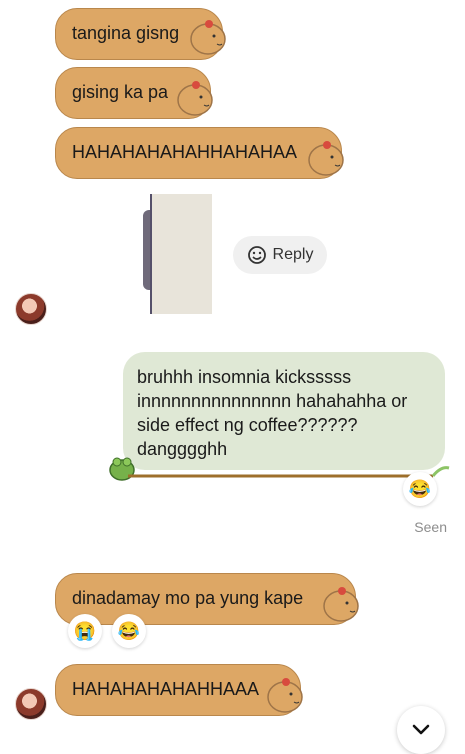  What do you see at coordinates (166, 689) in the screenshot?
I see `message-text: HAHAHAHAHAHHAAA` at bounding box center [166, 689].